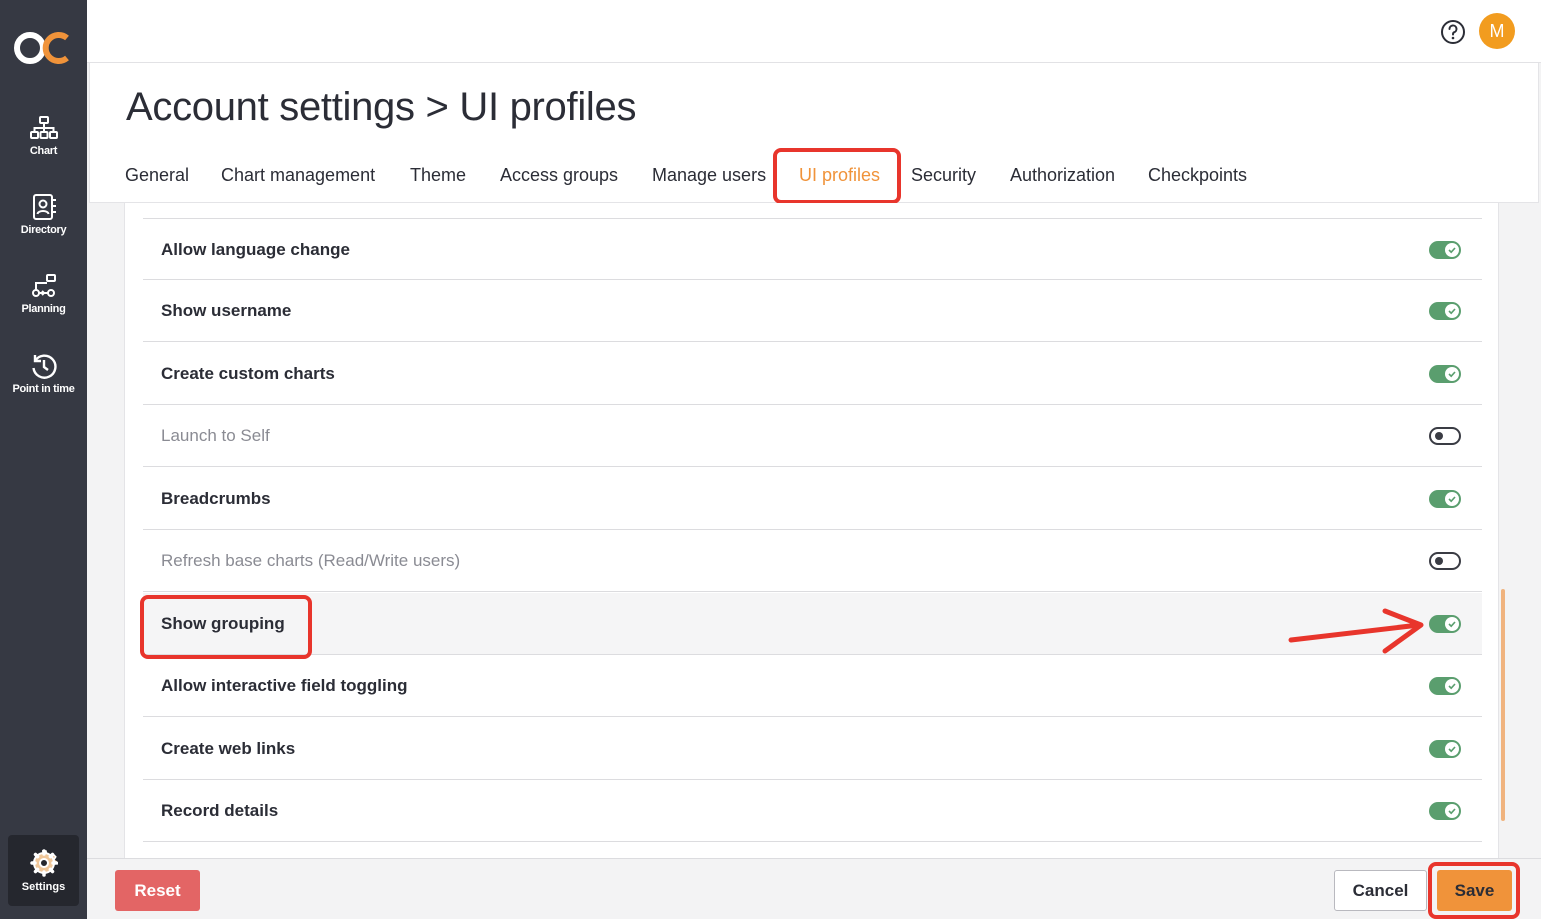 This screenshot has width=1541, height=919. Describe the element at coordinates (438, 175) in the screenshot. I see `tab-theme: Theme` at that location.